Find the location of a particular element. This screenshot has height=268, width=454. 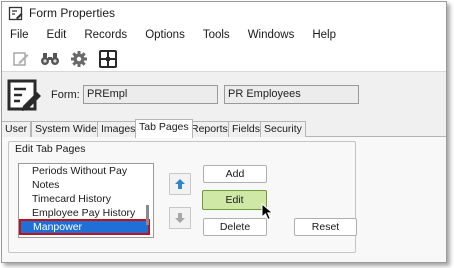

binoculars-icon is located at coordinates (50, 58).